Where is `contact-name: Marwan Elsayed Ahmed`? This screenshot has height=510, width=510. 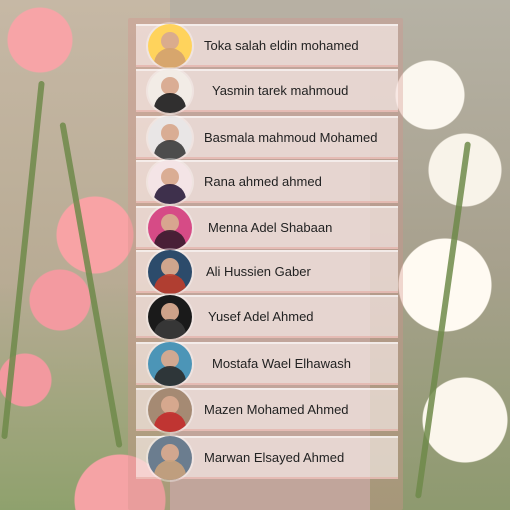
contact-name: Marwan Elsayed Ahmed is located at coordinates (274, 457).